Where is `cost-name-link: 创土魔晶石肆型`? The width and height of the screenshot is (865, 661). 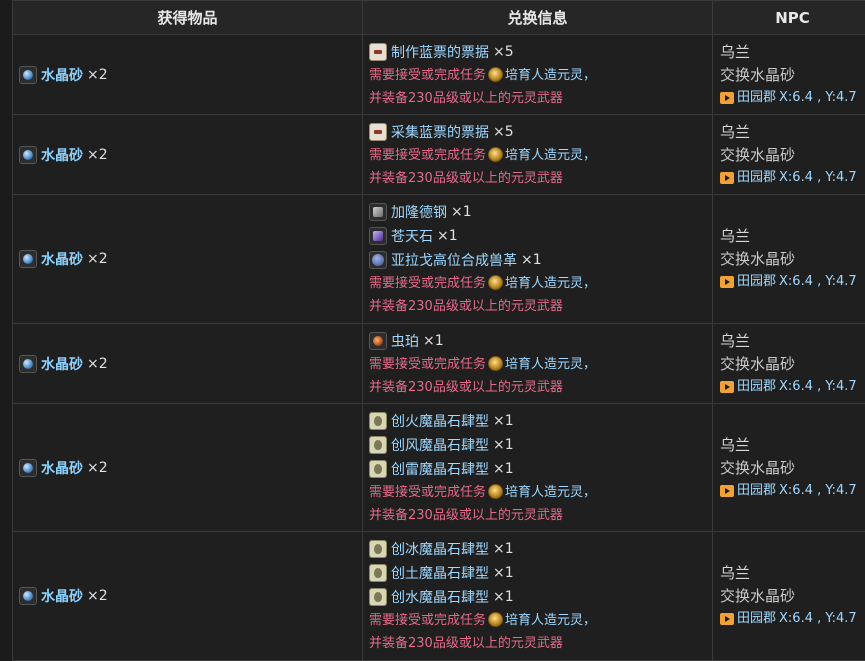 cost-name-link: 创土魔晶石肆型 is located at coordinates (440, 573).